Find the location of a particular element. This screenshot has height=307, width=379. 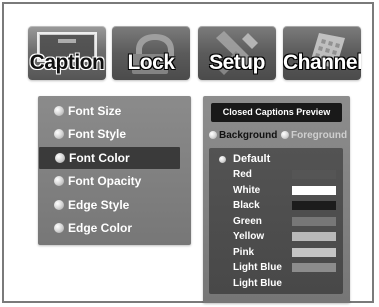

menu-item-label: Edge Color is located at coordinates (100, 228).